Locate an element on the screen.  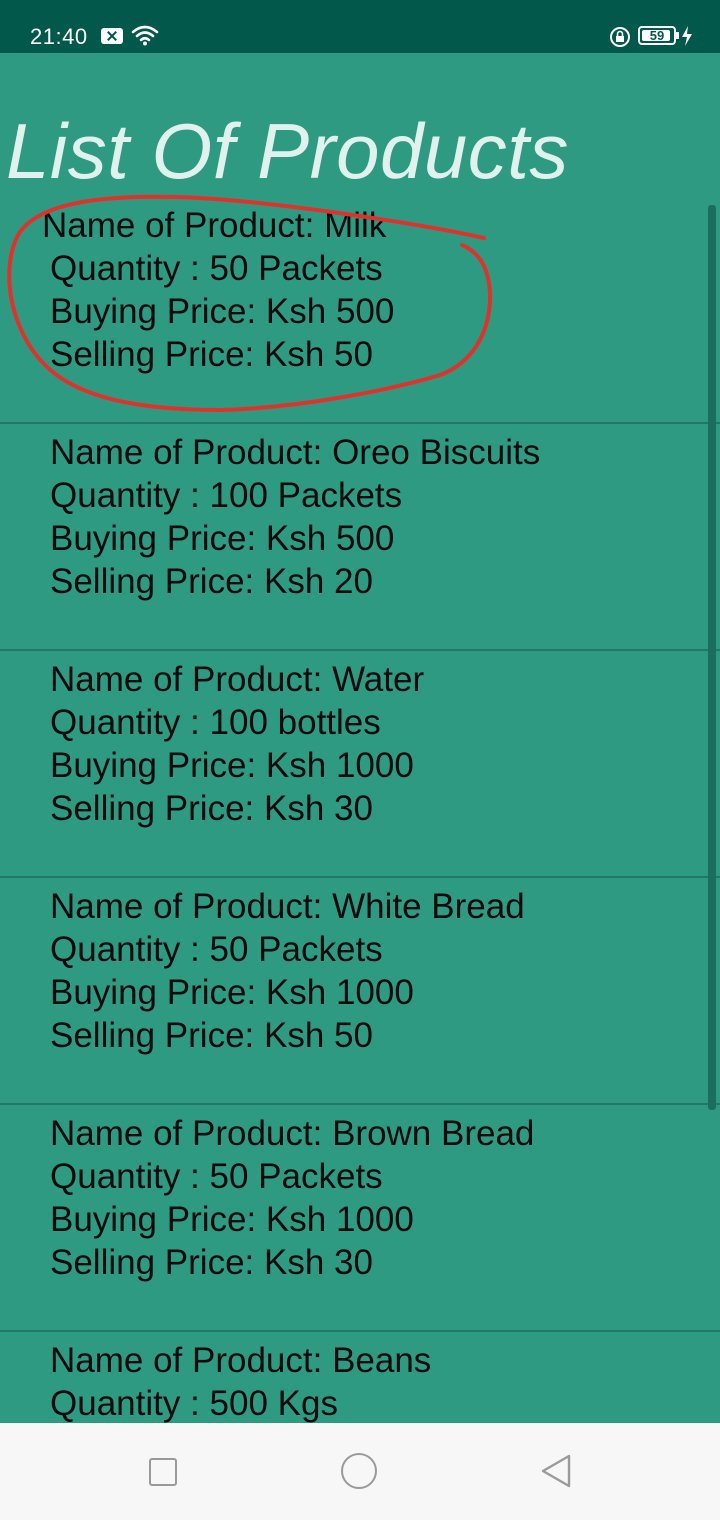
scrollbar is located at coordinates (712, 657).